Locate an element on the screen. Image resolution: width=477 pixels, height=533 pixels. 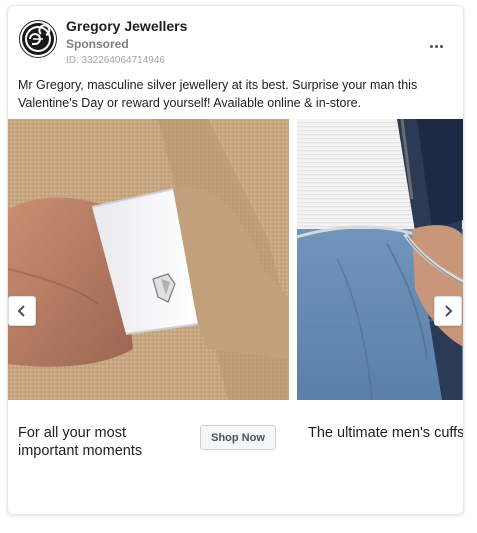
chevron-right-icon is located at coordinates (449, 311).